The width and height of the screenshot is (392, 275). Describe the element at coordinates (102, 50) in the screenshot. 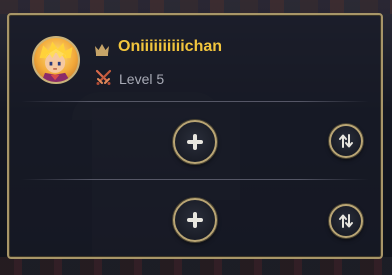

I see `crown-icon` at that location.